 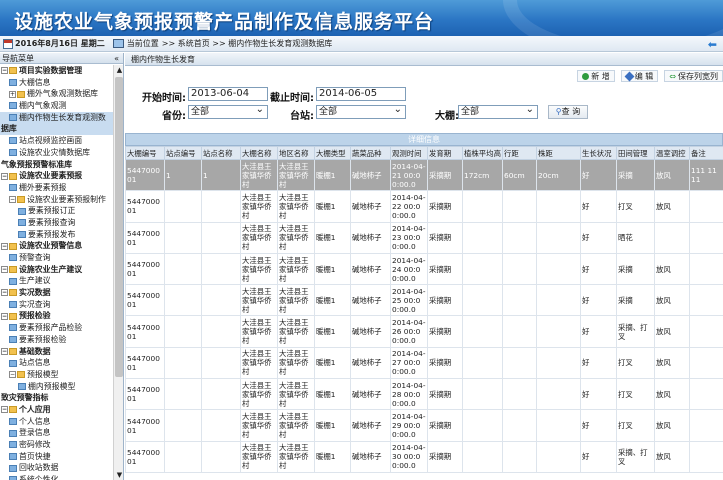 What do you see at coordinates (332, 153) in the screenshot?
I see `column-header: 大棚类型` at bounding box center [332, 153].